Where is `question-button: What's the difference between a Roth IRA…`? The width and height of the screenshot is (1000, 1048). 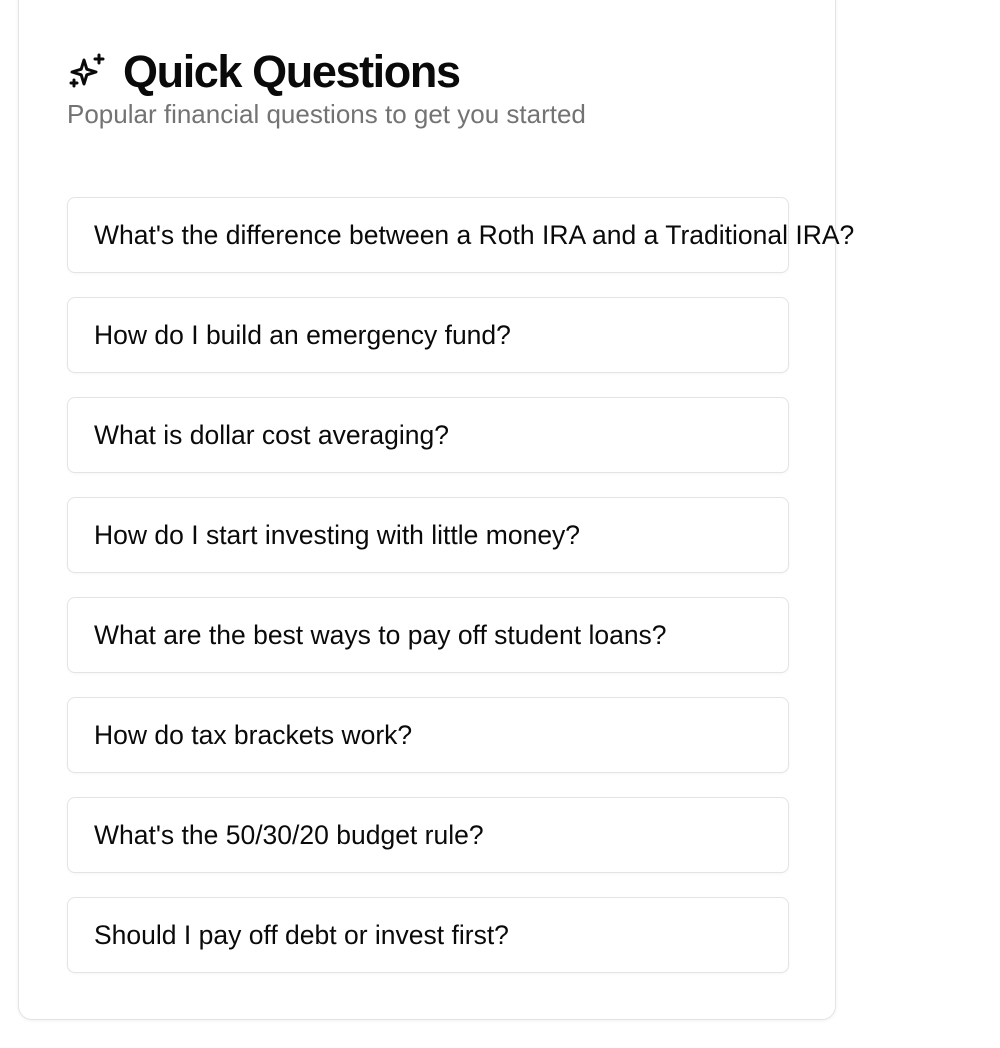 question-button: What's the difference between a Roth IRA… is located at coordinates (460, 235).